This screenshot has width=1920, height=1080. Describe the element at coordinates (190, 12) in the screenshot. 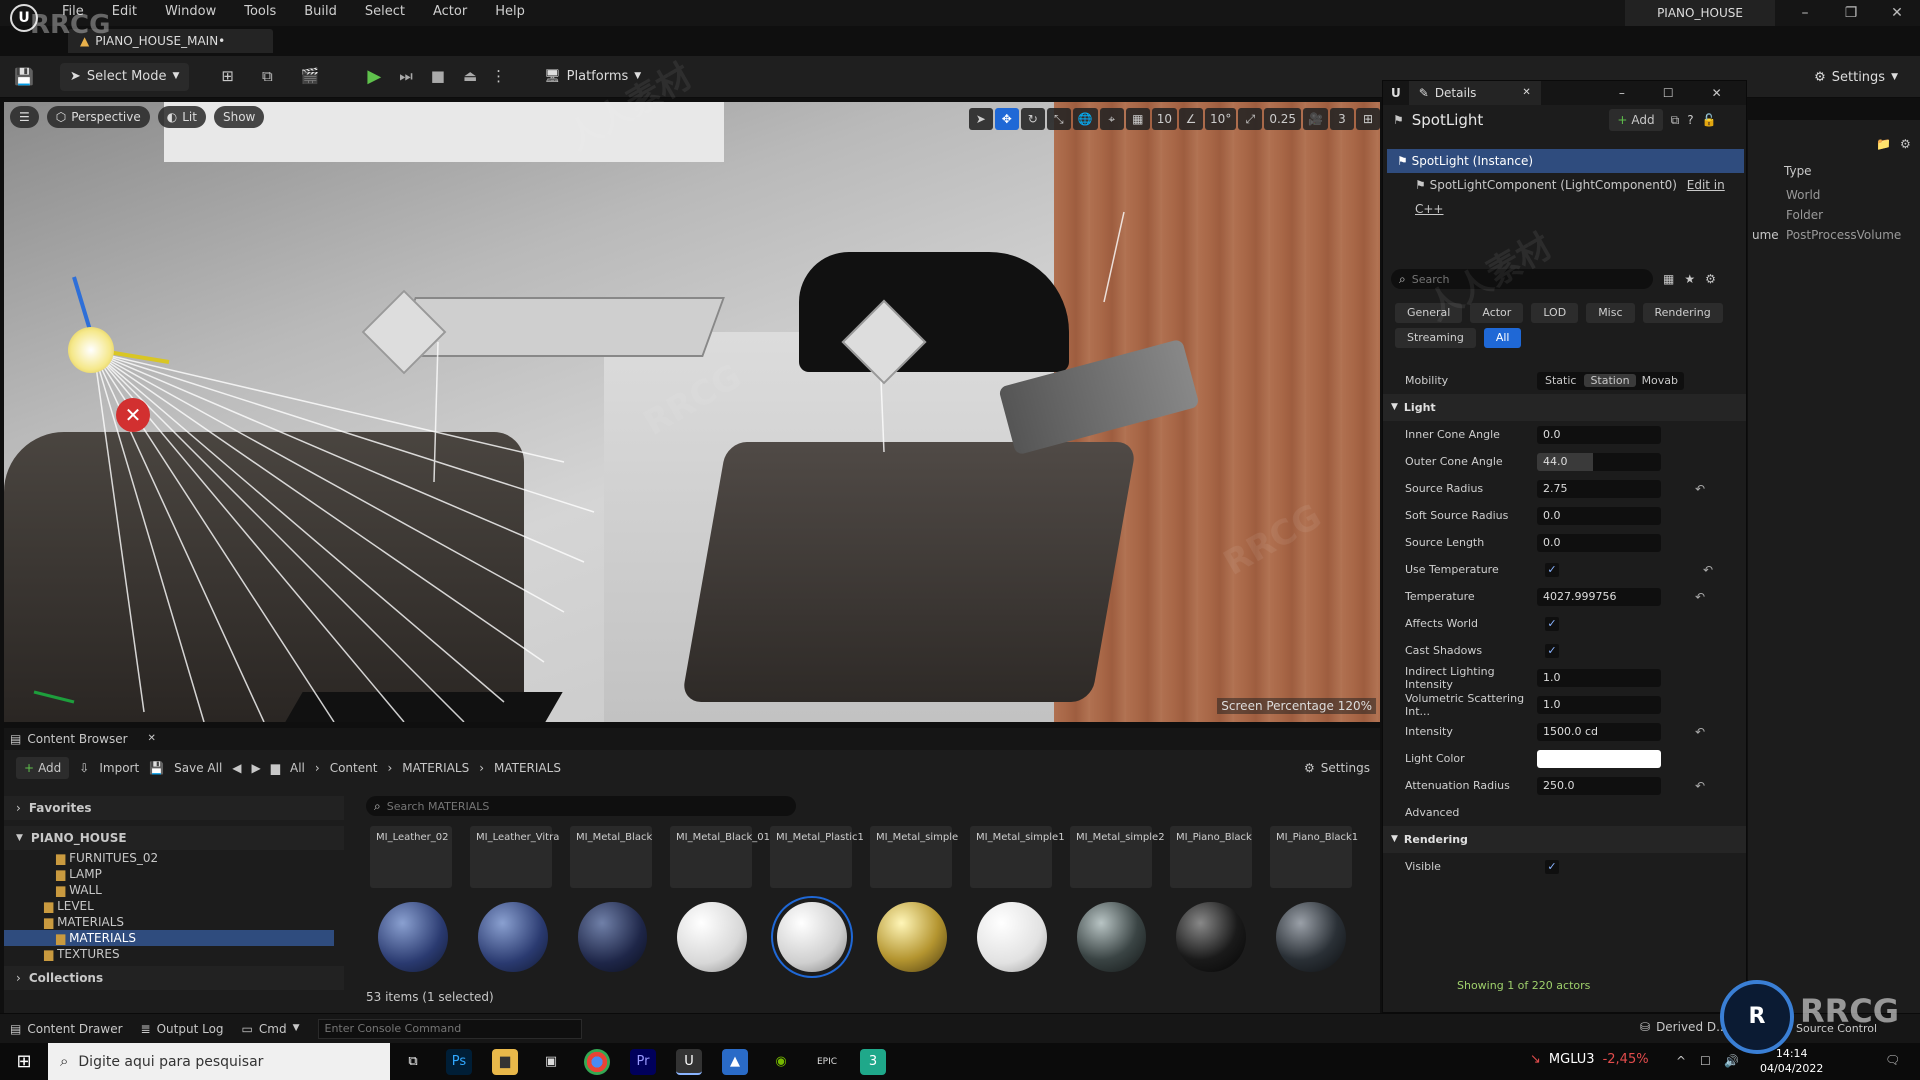

I see `menu-window: Window` at that location.